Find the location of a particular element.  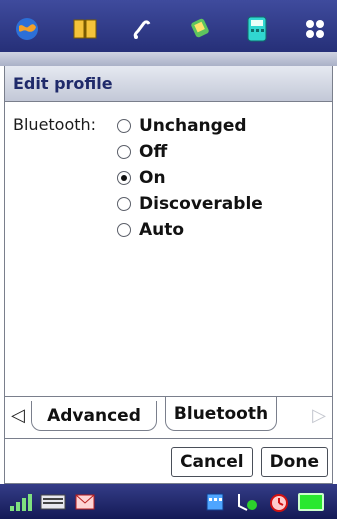

radio-option-off: Off is located at coordinates (190, 152).